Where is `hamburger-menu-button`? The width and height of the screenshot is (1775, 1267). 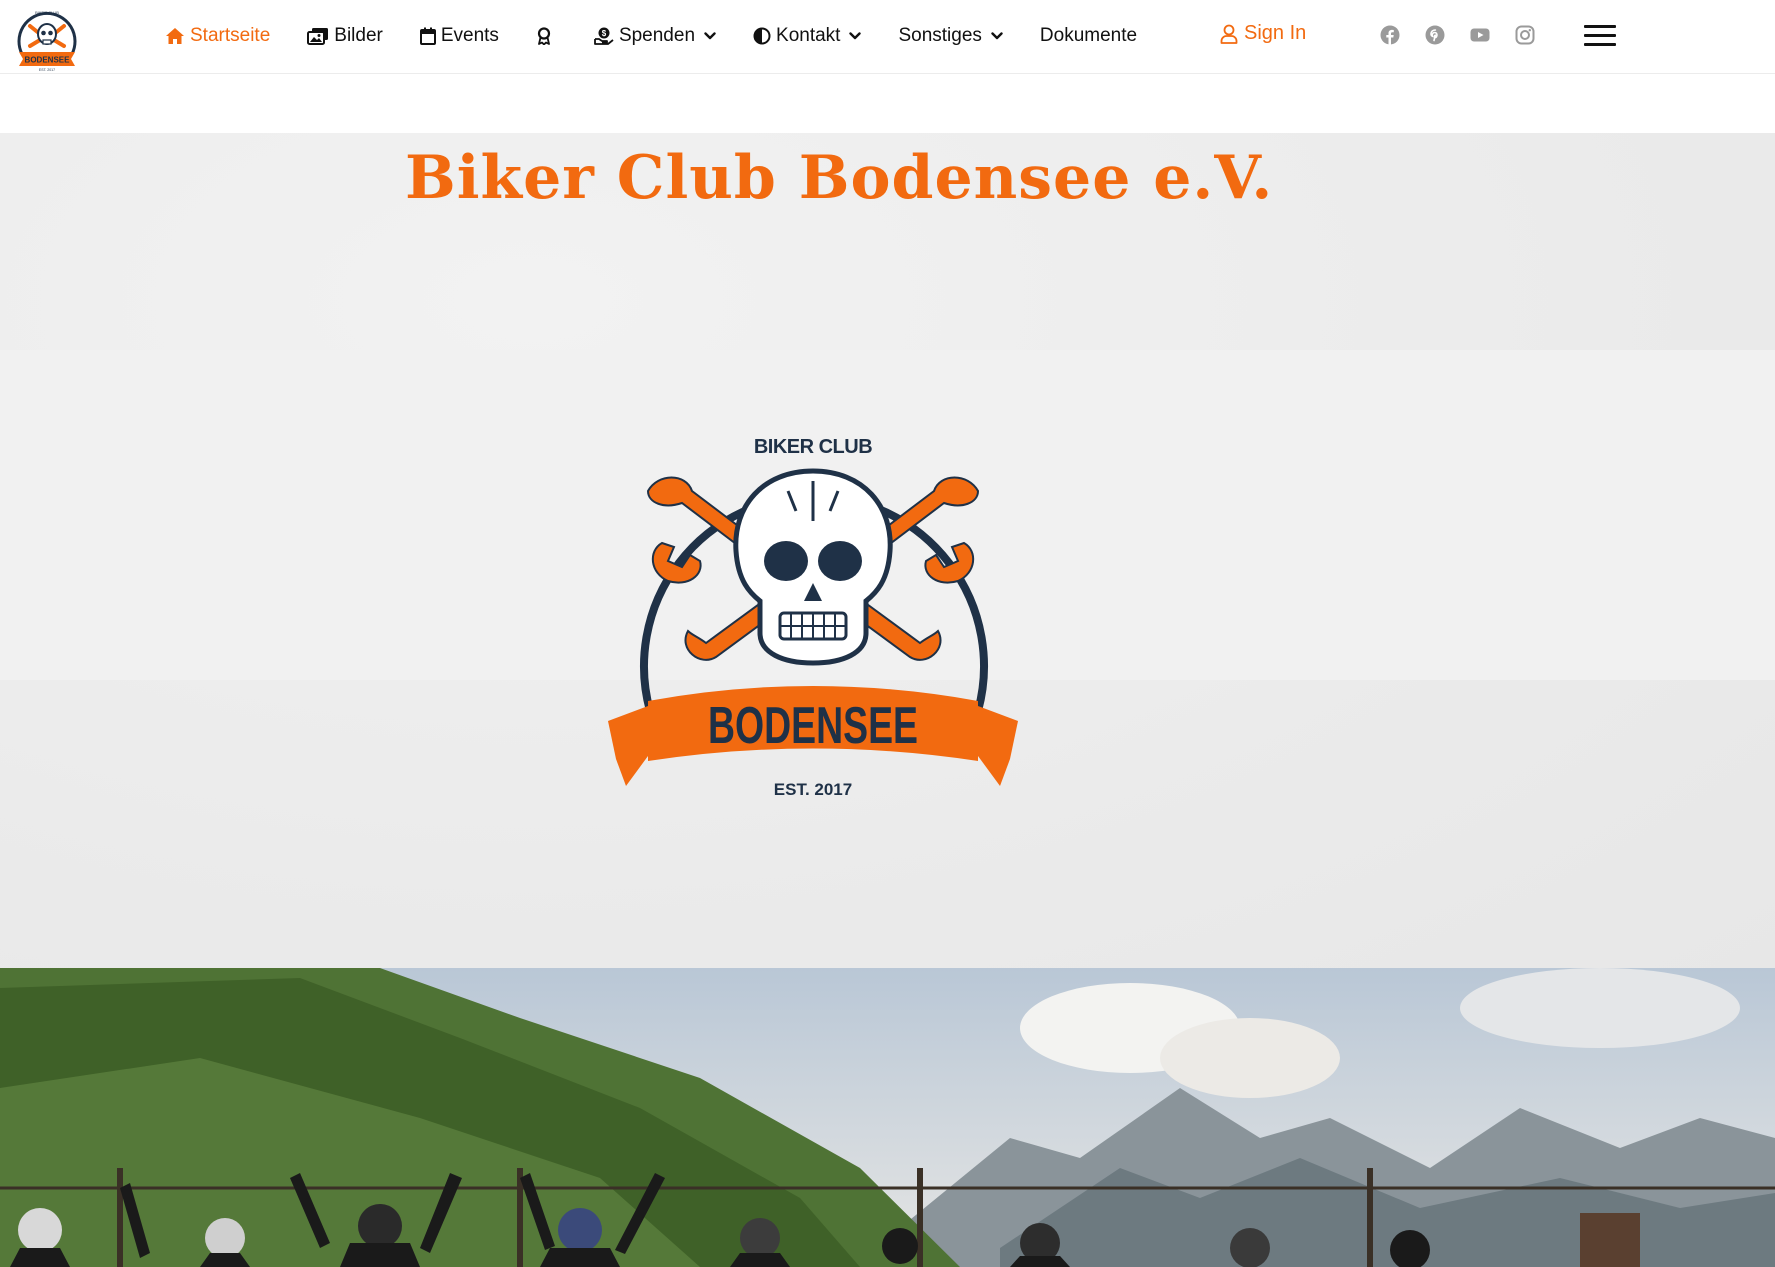
hamburger-menu-button is located at coordinates (1600, 36).